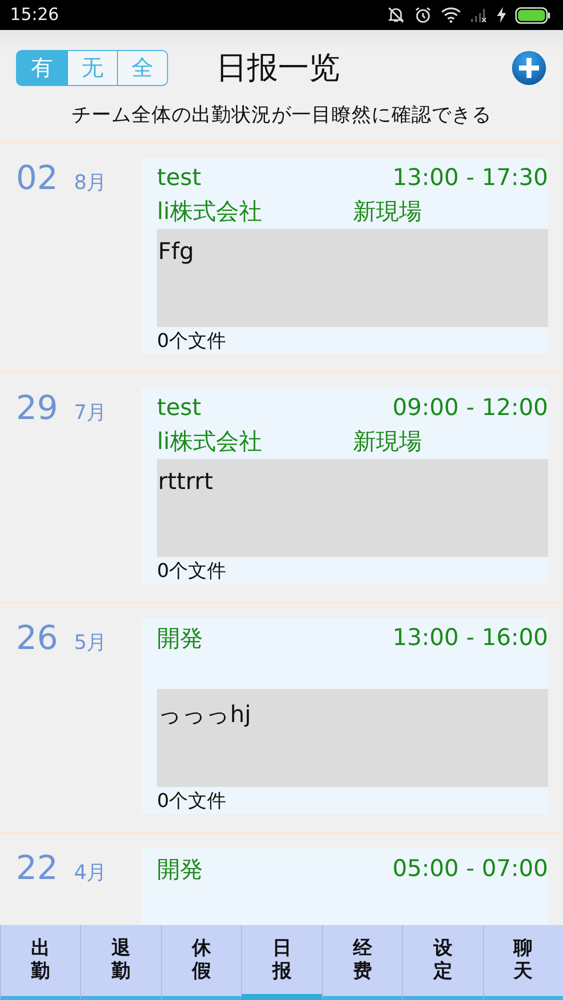  I want to click on subtitle: チーム全体の出勤状況が一目瞭然に確認できる, so click(281, 115).